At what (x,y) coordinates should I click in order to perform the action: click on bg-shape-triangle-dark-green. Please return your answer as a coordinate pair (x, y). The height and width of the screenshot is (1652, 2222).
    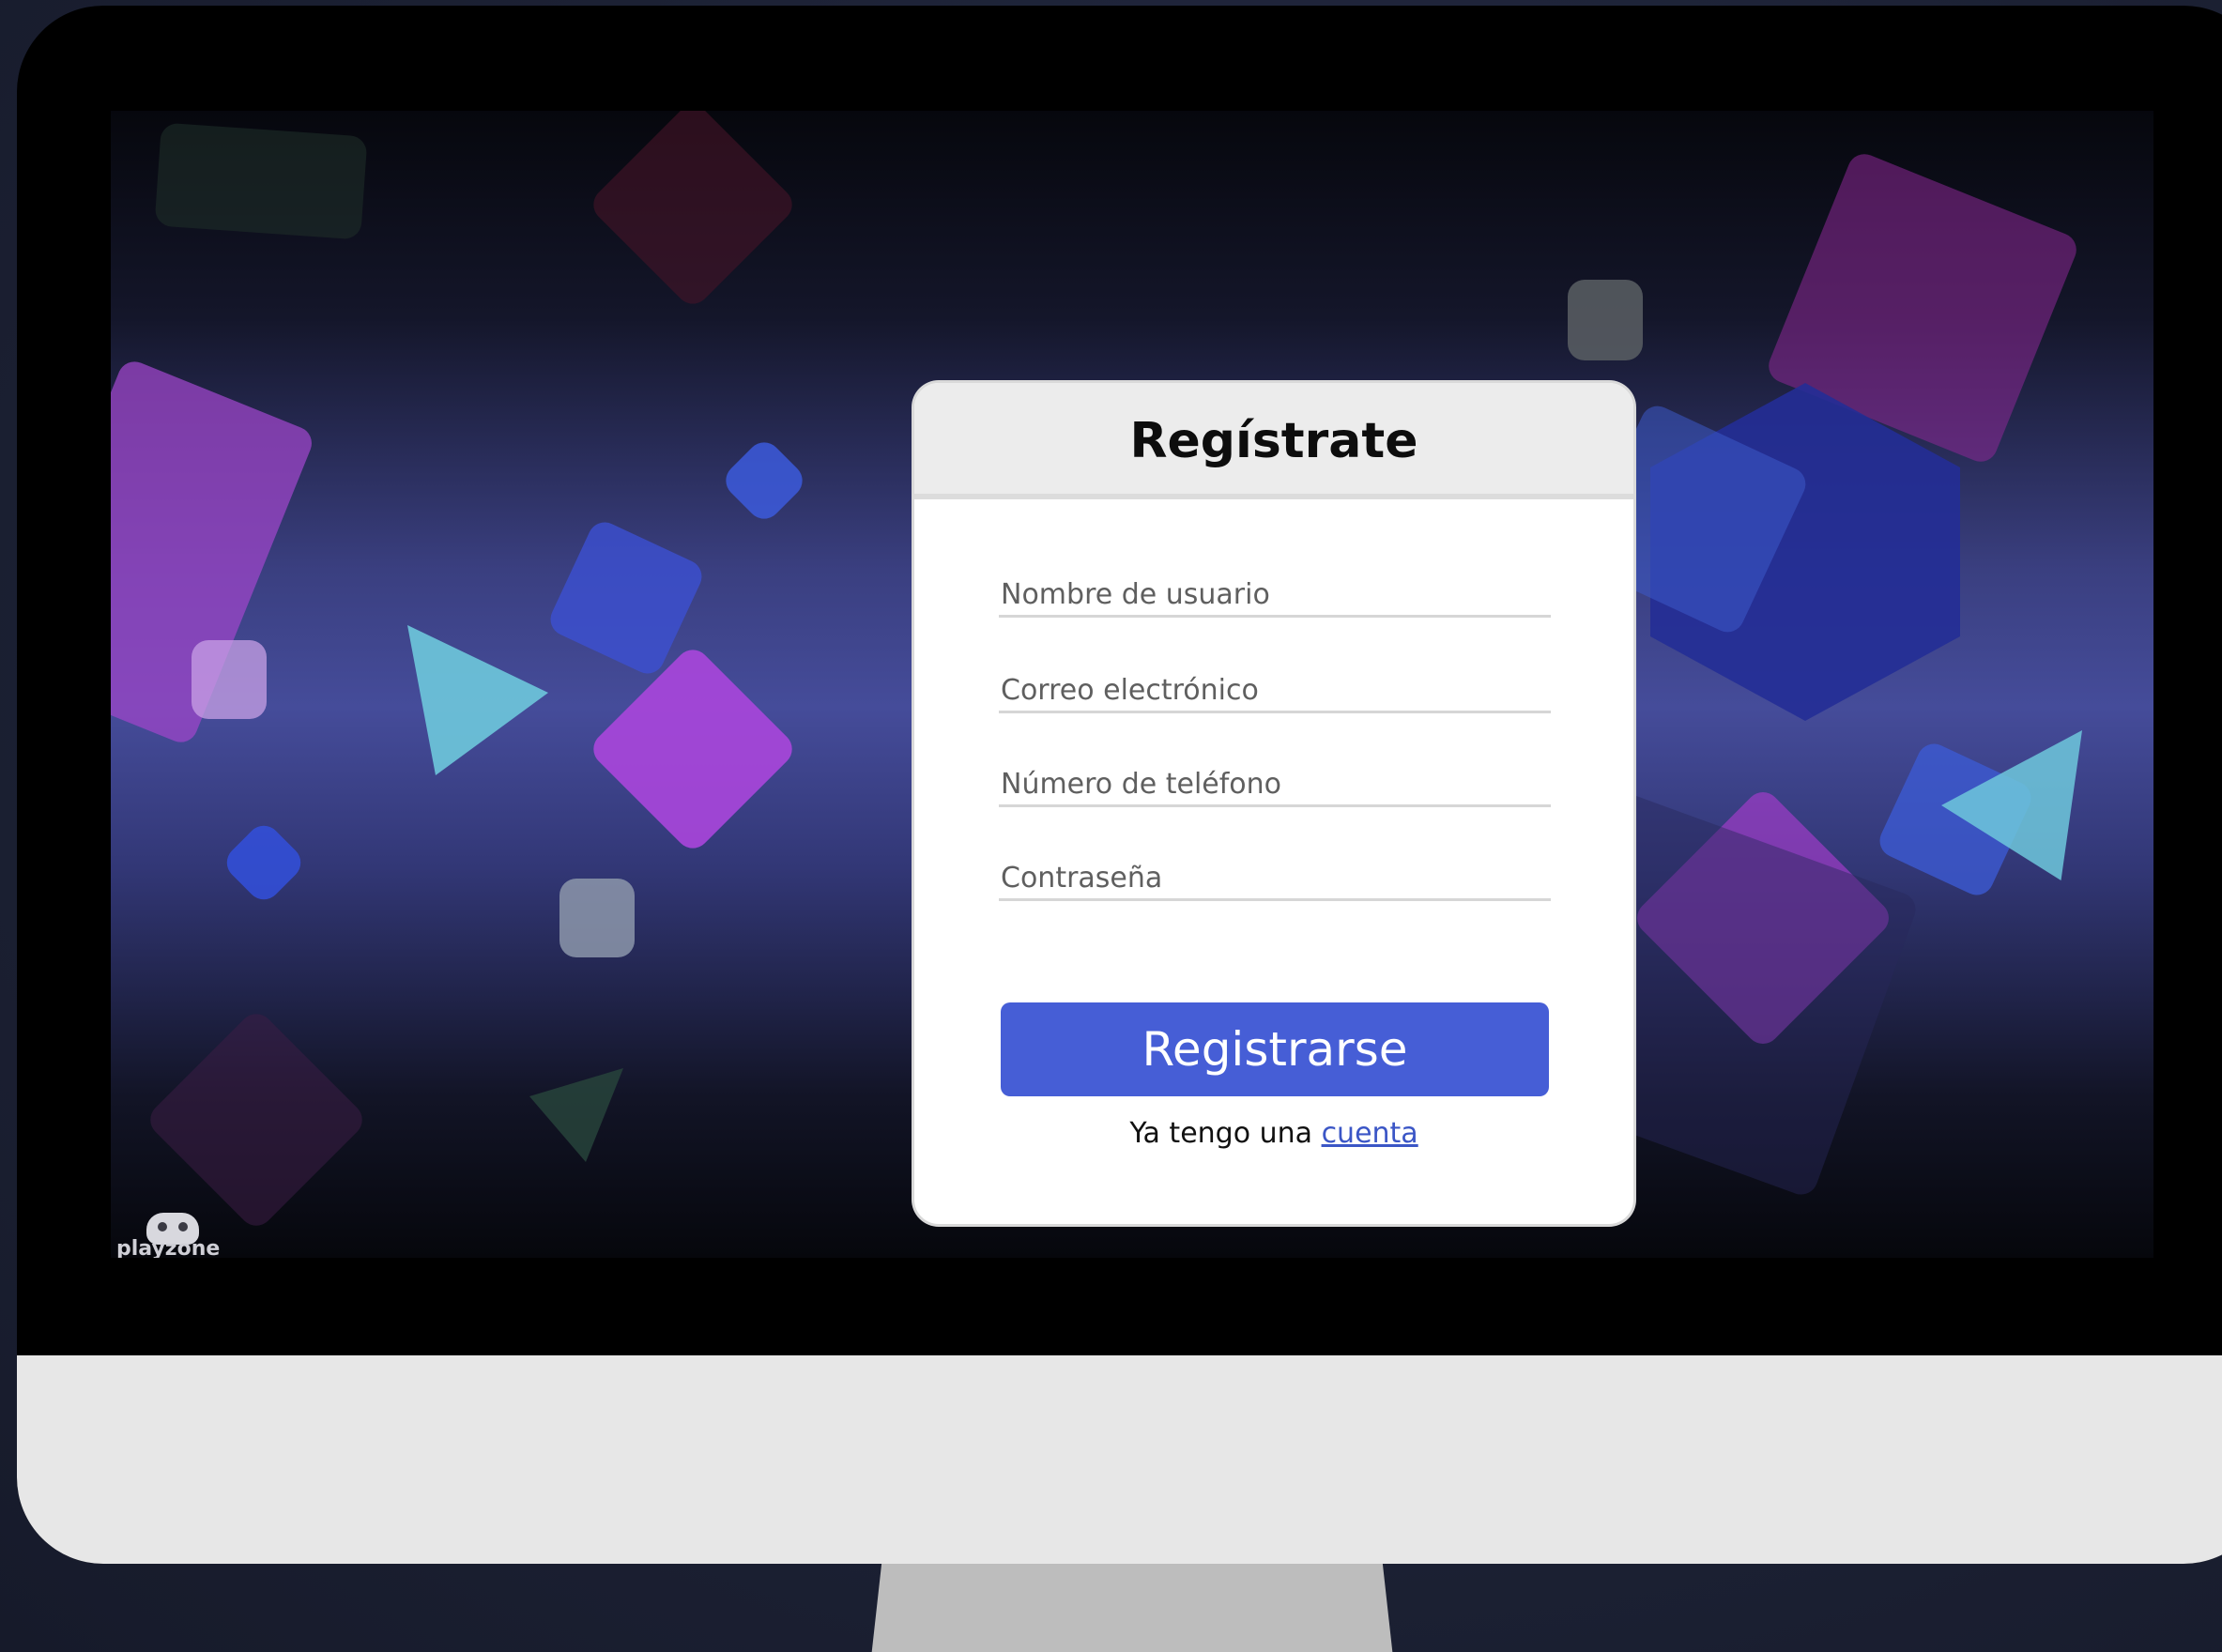
    Looking at the image, I should click on (576, 1115).